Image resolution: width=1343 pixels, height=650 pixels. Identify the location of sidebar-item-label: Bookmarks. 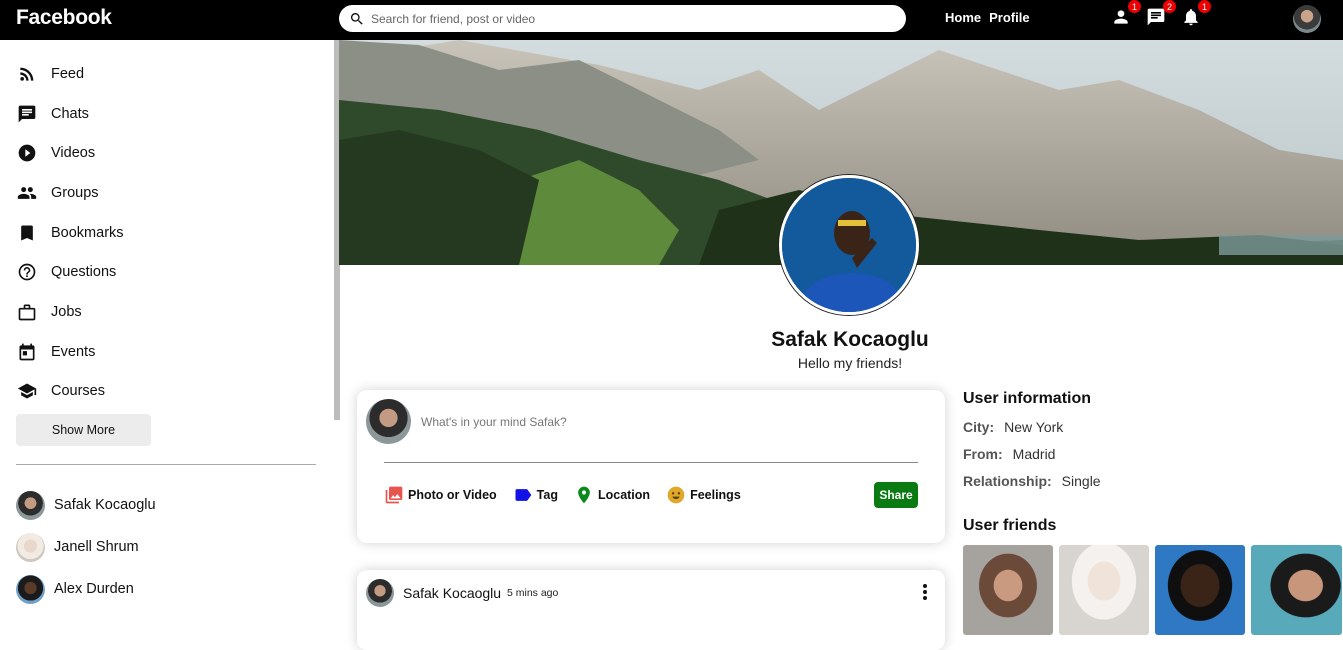
(87, 232).